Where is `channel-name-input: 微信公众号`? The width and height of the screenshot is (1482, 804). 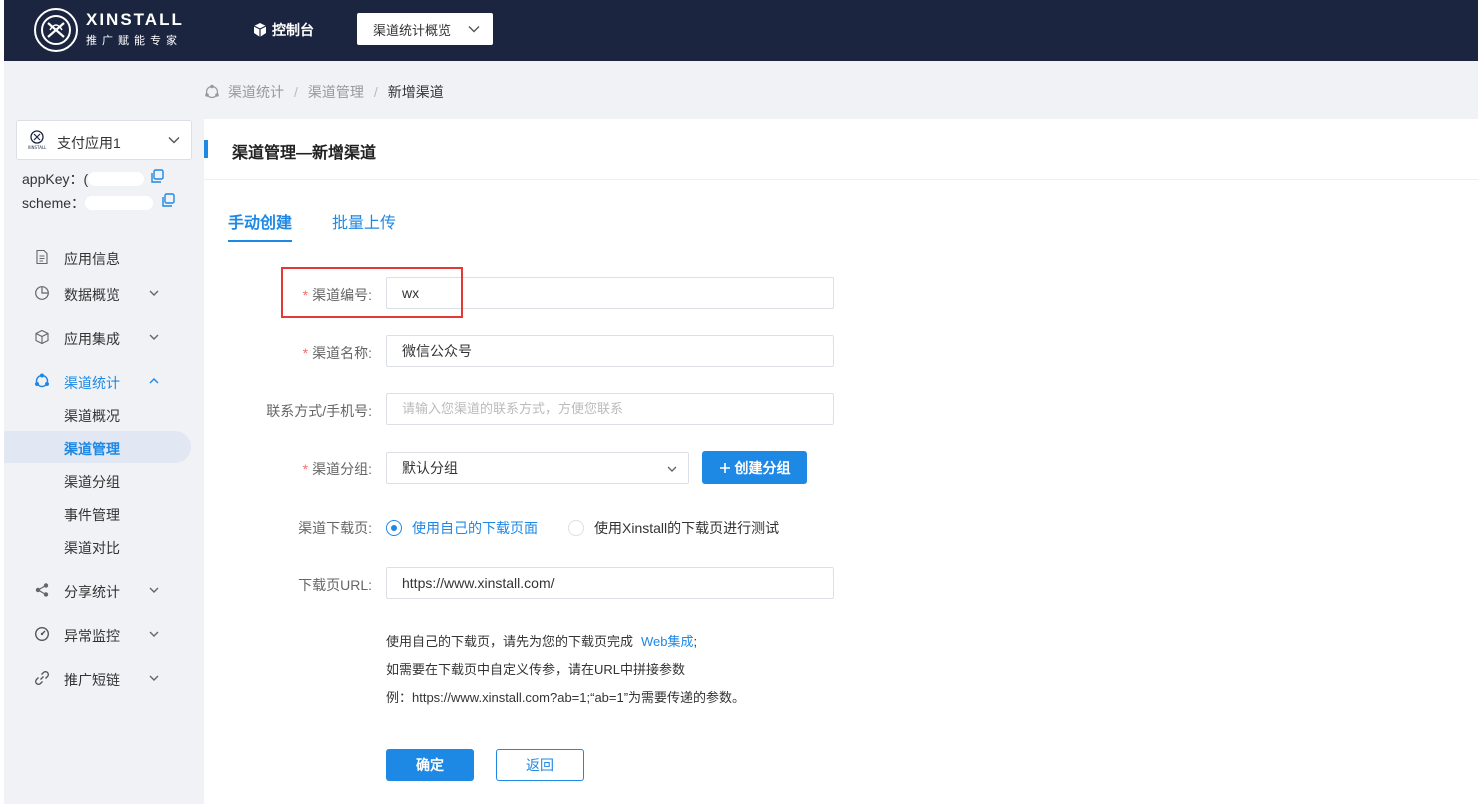
channel-name-input: 微信公众号 is located at coordinates (610, 351).